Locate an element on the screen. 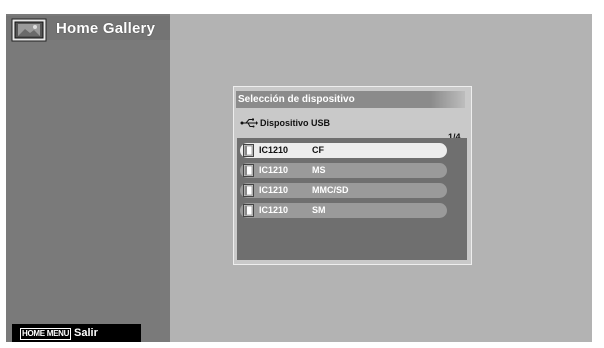  device-slot: MS is located at coordinates (319, 170).